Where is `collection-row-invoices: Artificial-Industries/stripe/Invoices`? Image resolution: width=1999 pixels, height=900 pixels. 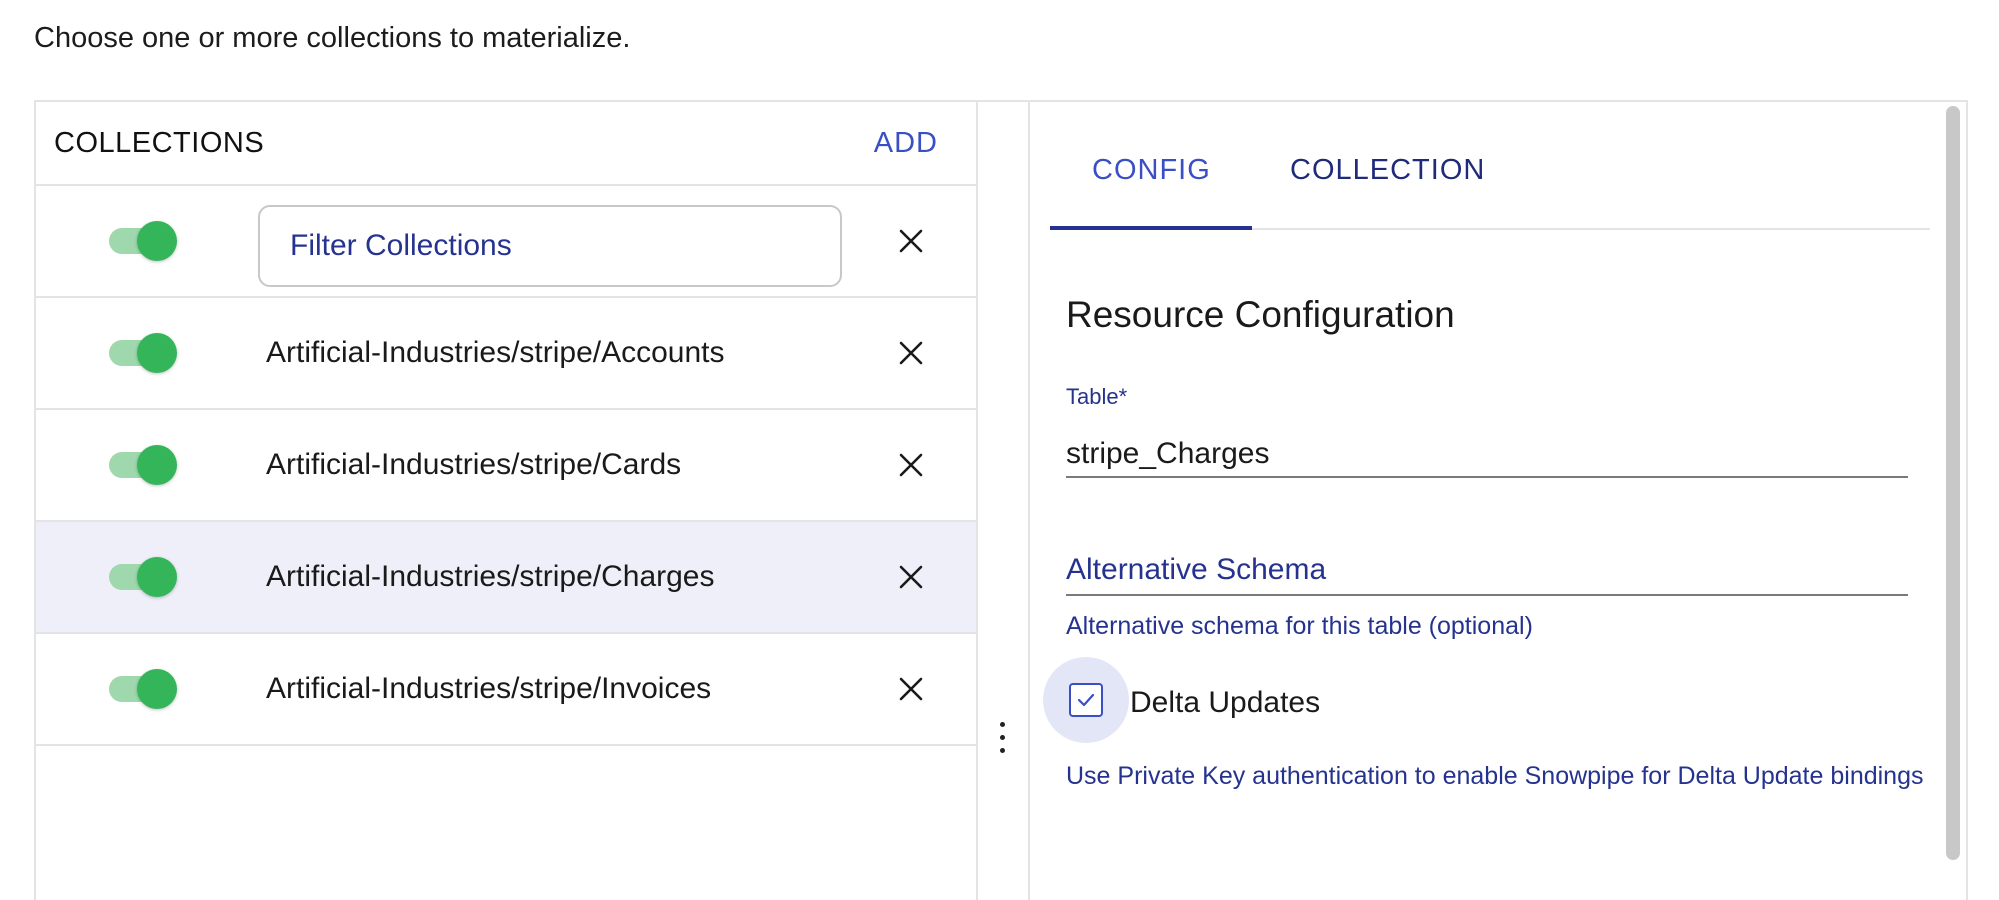
collection-row-invoices: Artificial-Industries/stripe/Invoices is located at coordinates (506, 690).